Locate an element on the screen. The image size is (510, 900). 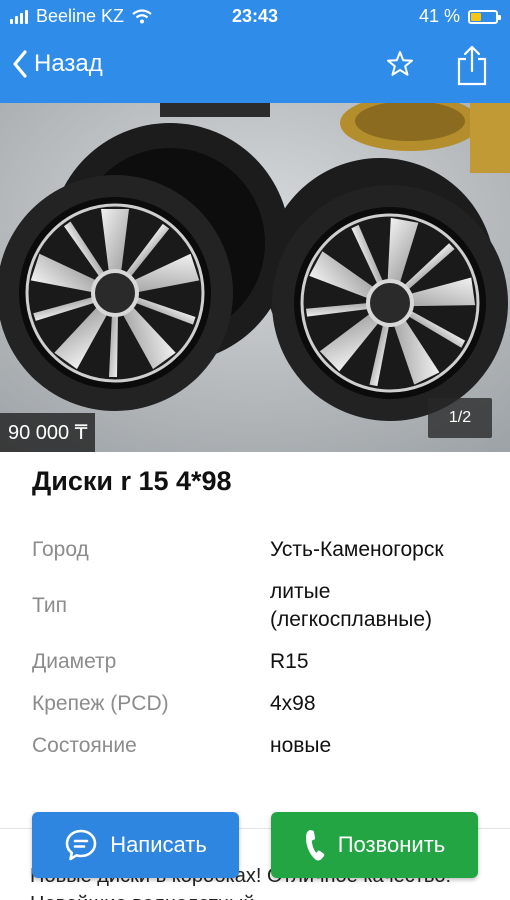
spec-label: Город is located at coordinates (60, 549).